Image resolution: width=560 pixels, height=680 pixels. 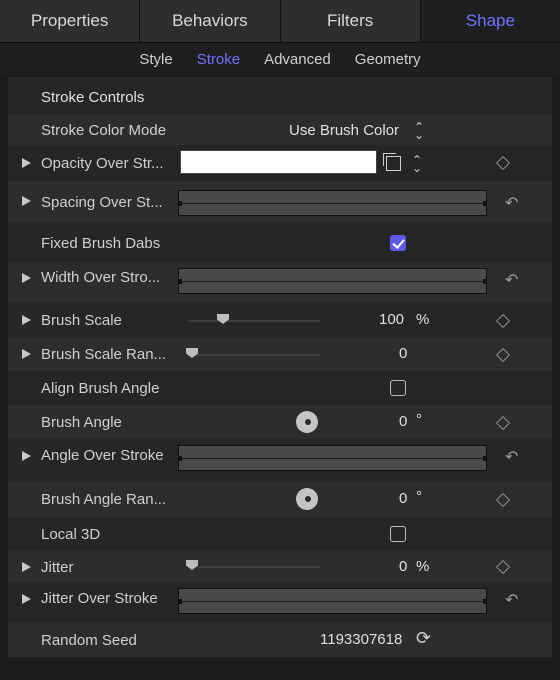 I want to click on jitter-slider-track, so click(x=254, y=567).